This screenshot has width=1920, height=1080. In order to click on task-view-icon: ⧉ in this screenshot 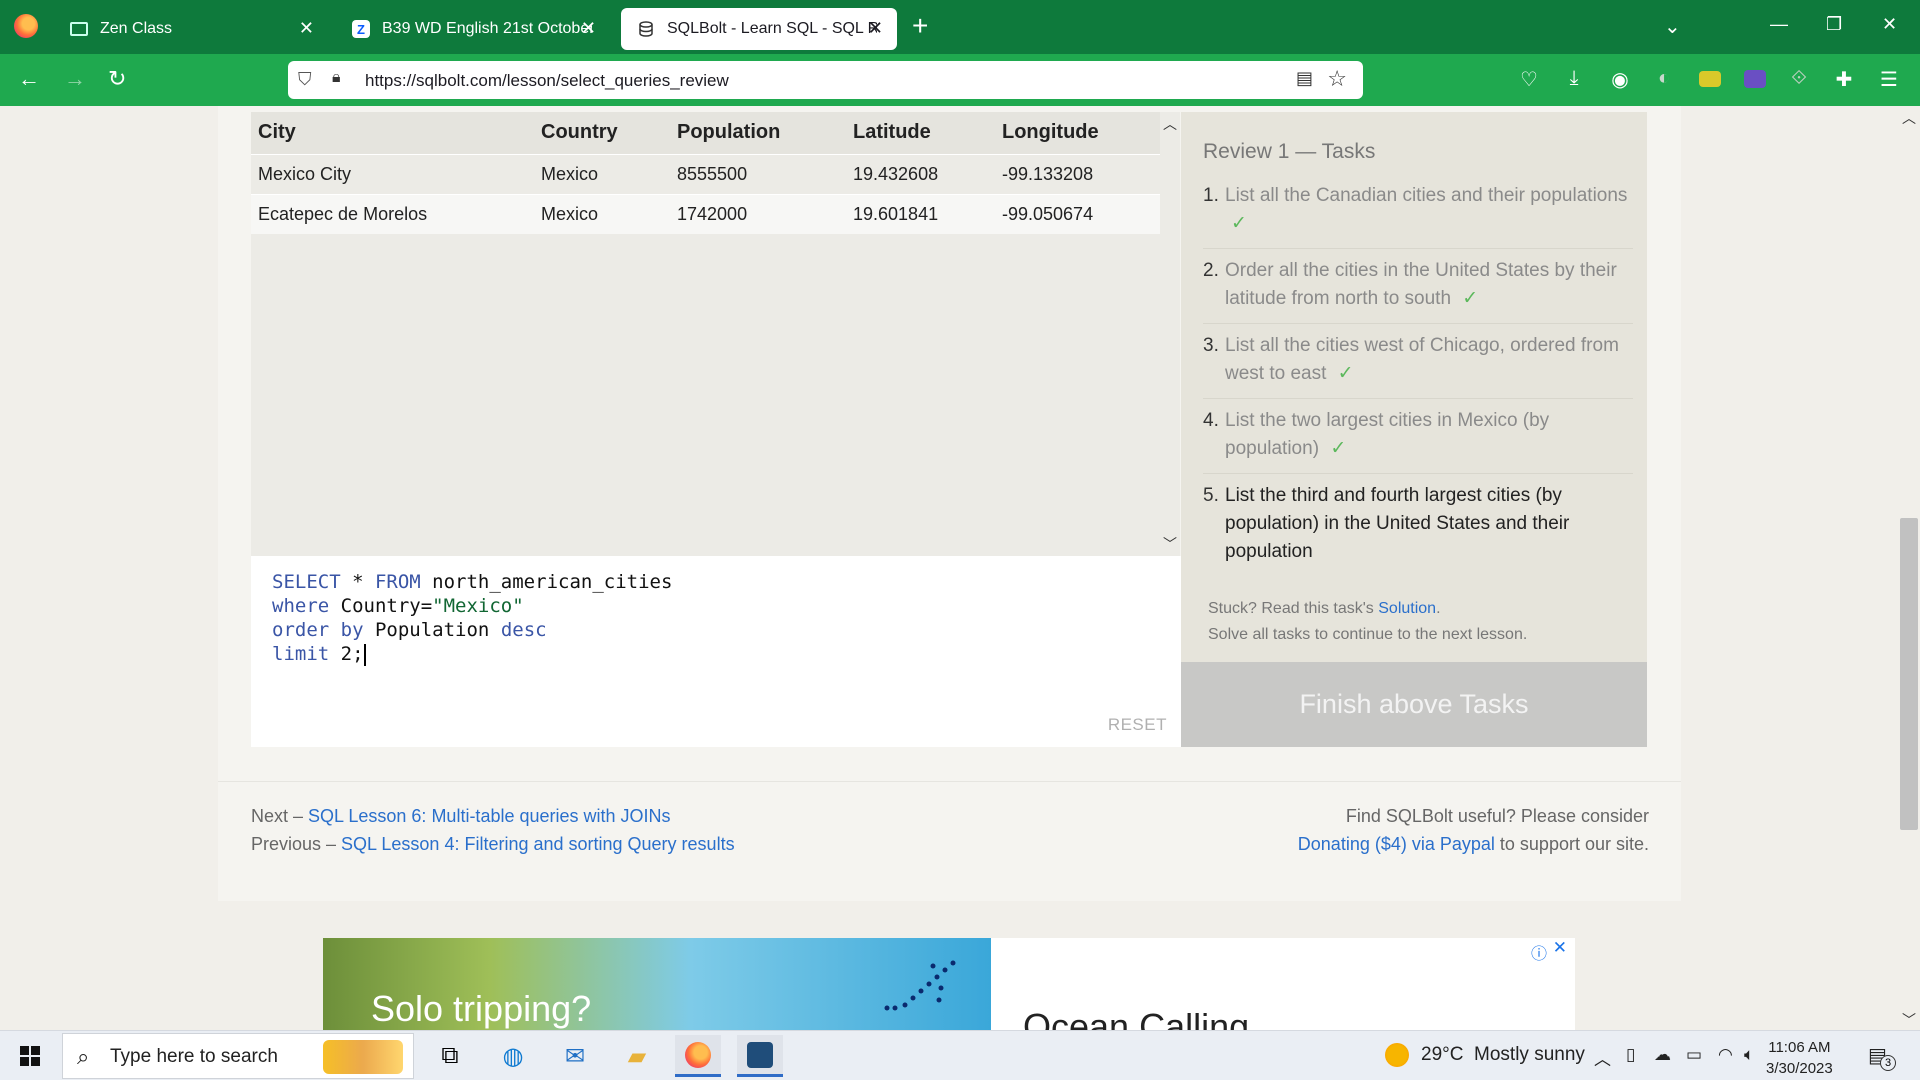, I will do `click(450, 1056)`.